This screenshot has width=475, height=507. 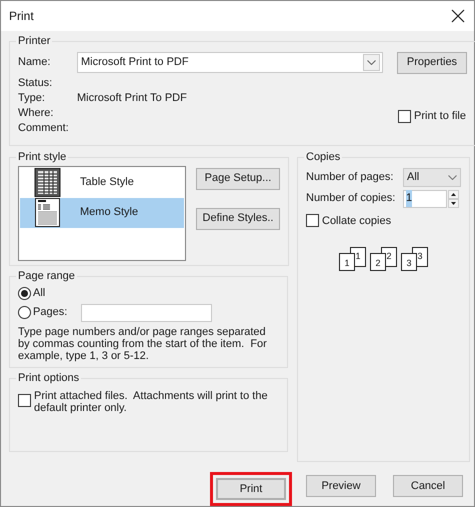 I want to click on checkbox-label: Collate copies, so click(x=357, y=220).